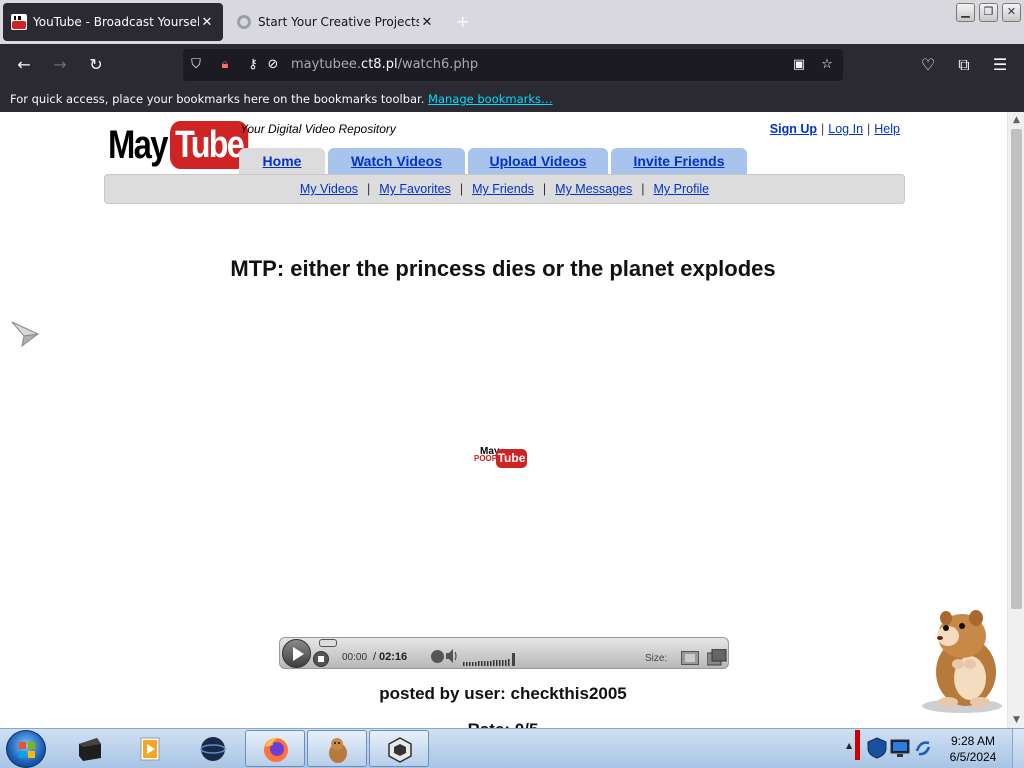 This screenshot has height=768, width=1024. I want to click on tab-youtube: YouTube - Broadcast Yourself. ✕, so click(113, 22).